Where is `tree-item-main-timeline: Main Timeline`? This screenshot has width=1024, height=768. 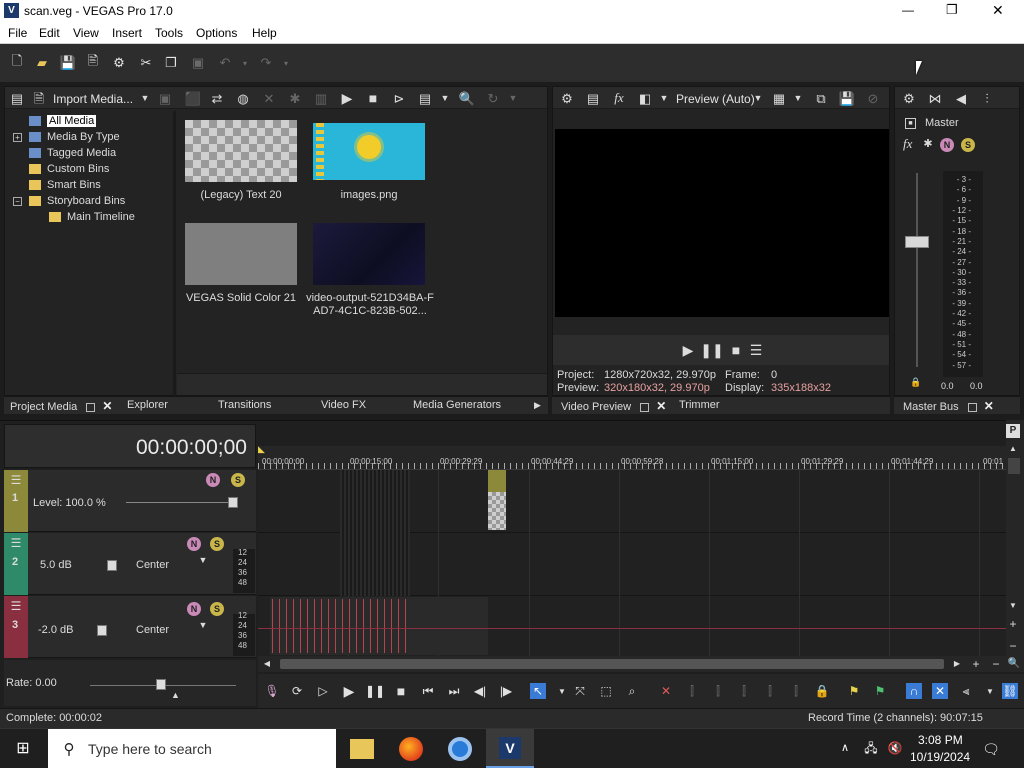 tree-item-main-timeline: Main Timeline is located at coordinates (92, 217).